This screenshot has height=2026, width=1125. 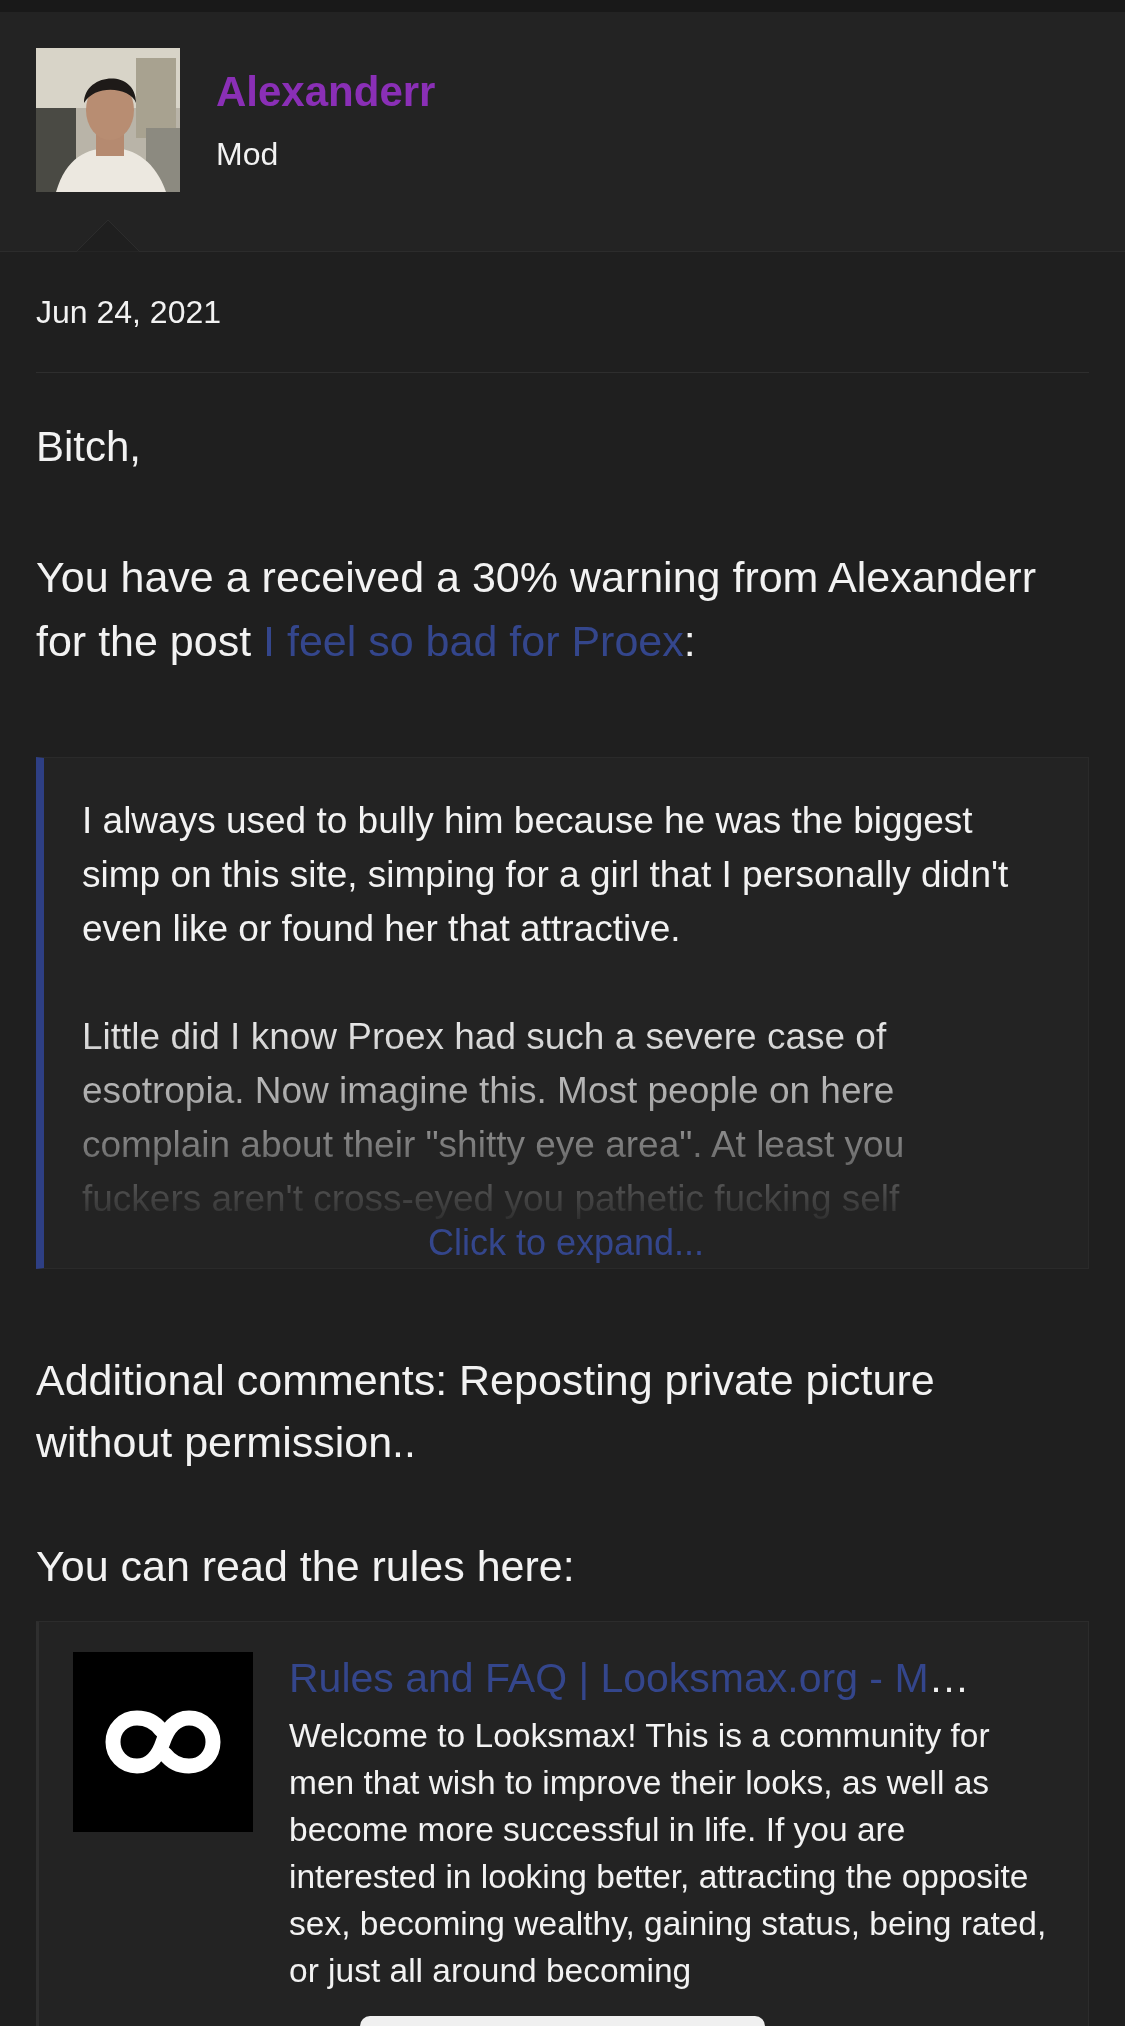 I want to click on post-link: I feel so bad for Proex, so click(x=473, y=641).